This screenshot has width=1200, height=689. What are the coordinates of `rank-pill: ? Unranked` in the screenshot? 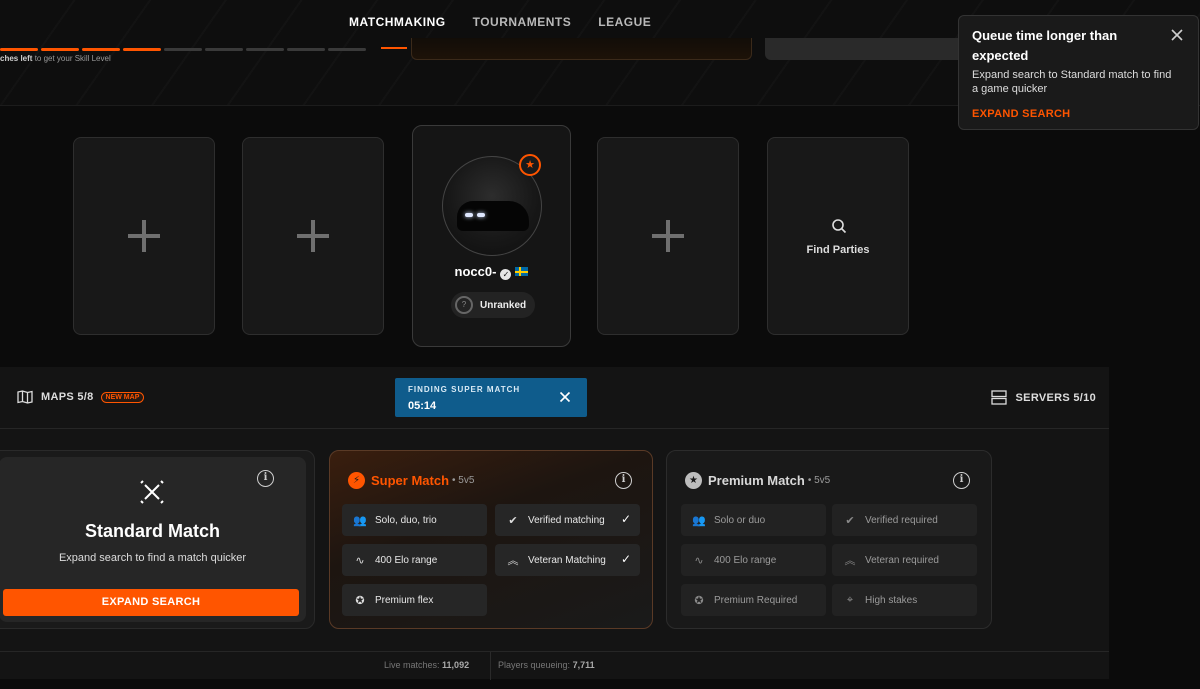 It's located at (493, 305).